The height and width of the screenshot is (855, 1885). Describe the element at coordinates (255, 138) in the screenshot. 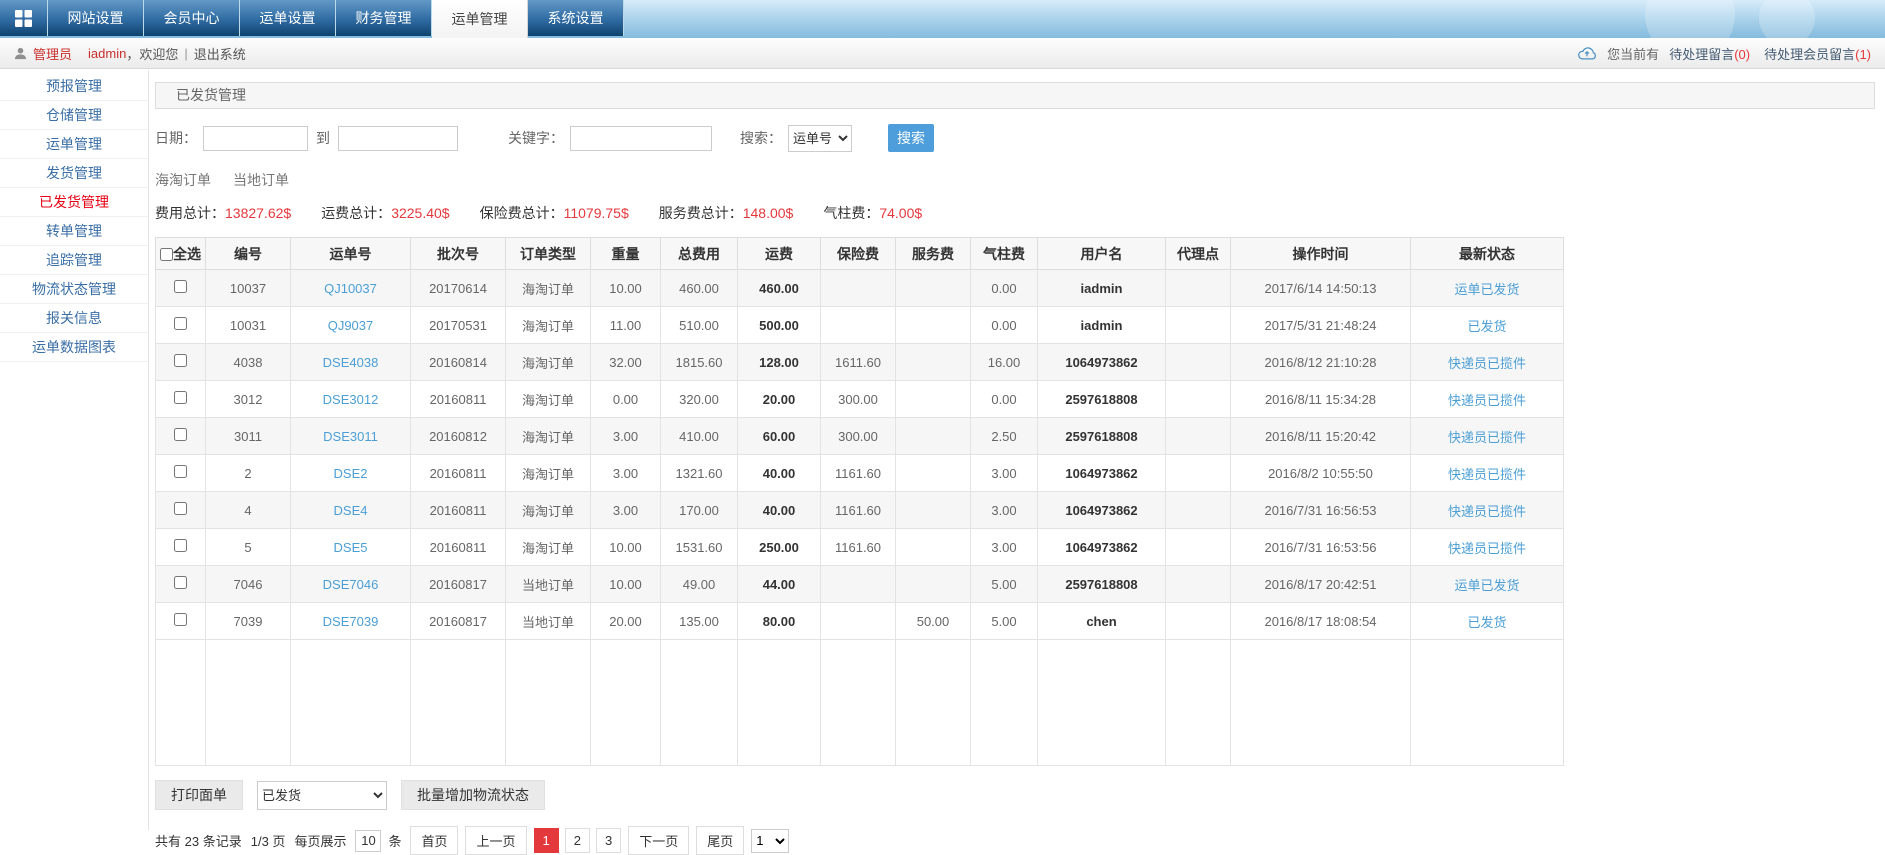

I see `date-from-input` at that location.